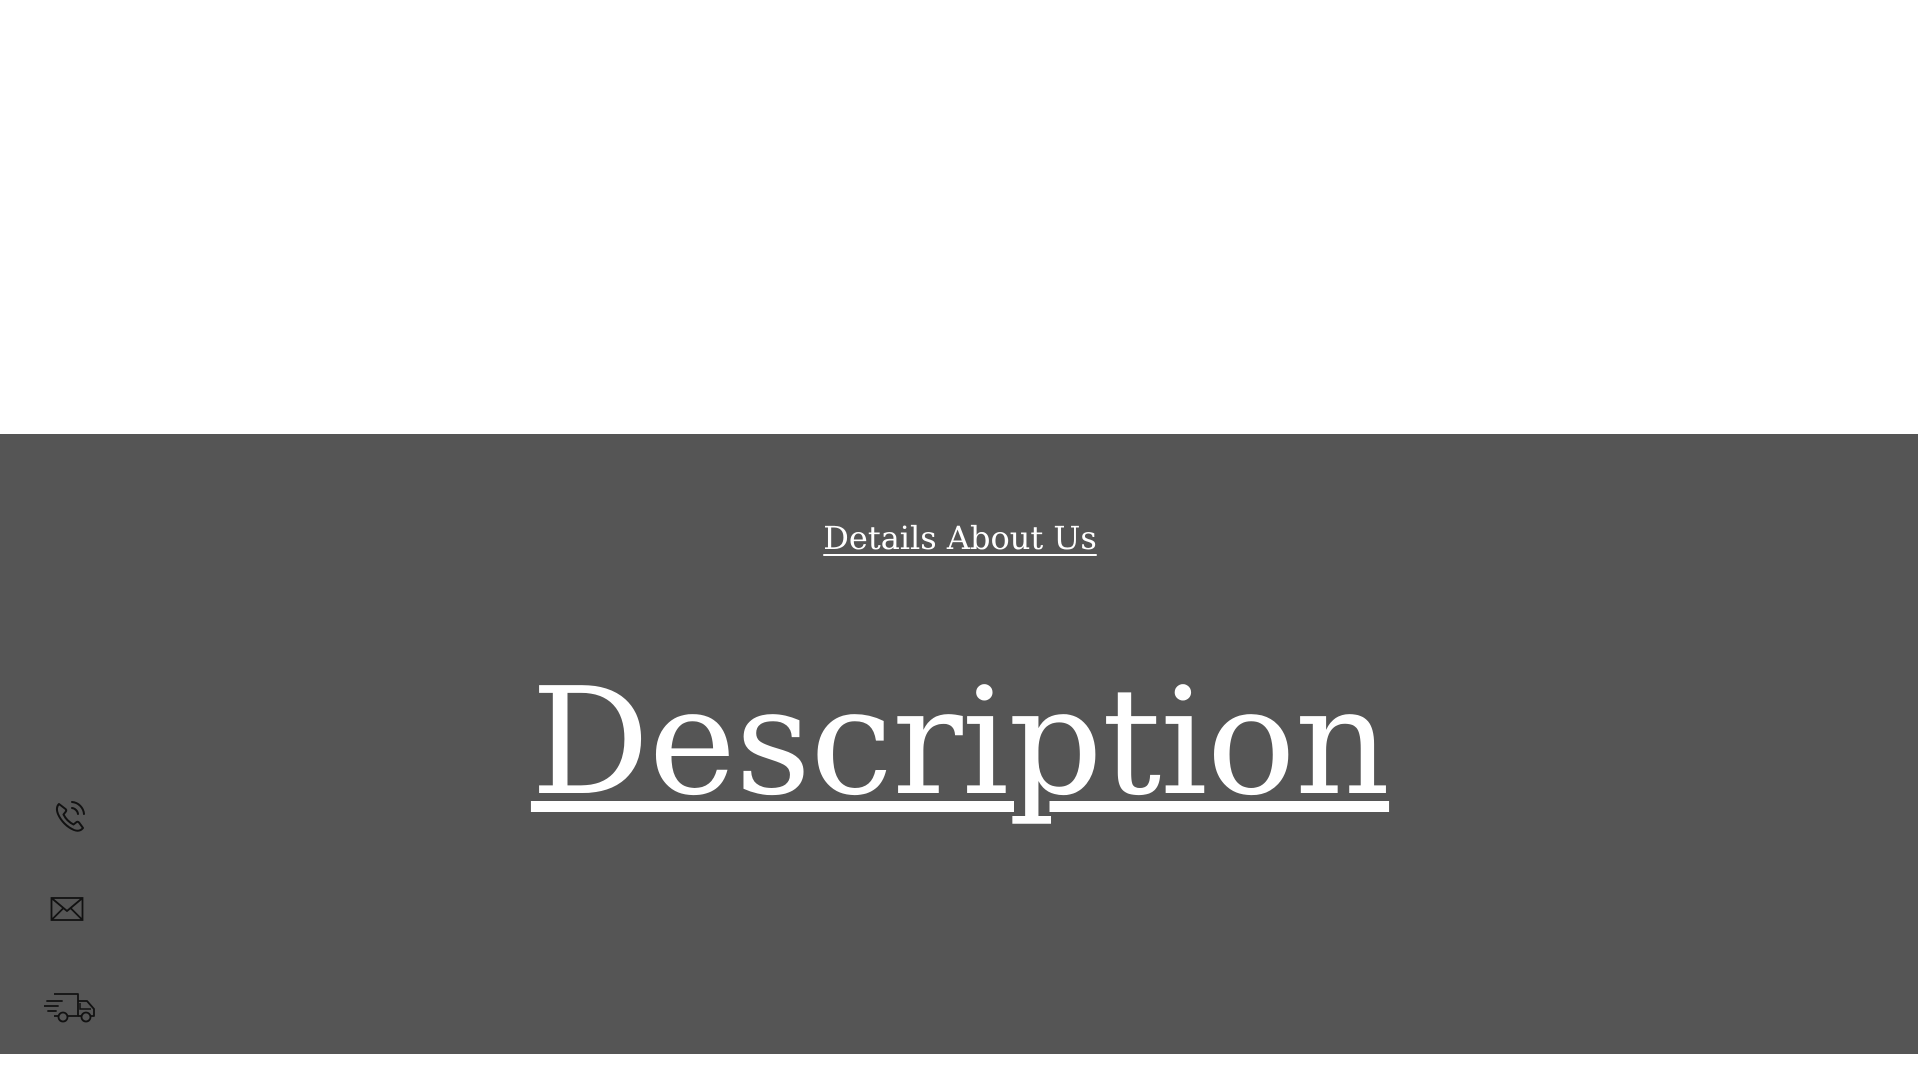 Image resolution: width=1920 pixels, height=1080 pixels. Describe the element at coordinates (67, 909) in the screenshot. I see `mail-icon` at that location.